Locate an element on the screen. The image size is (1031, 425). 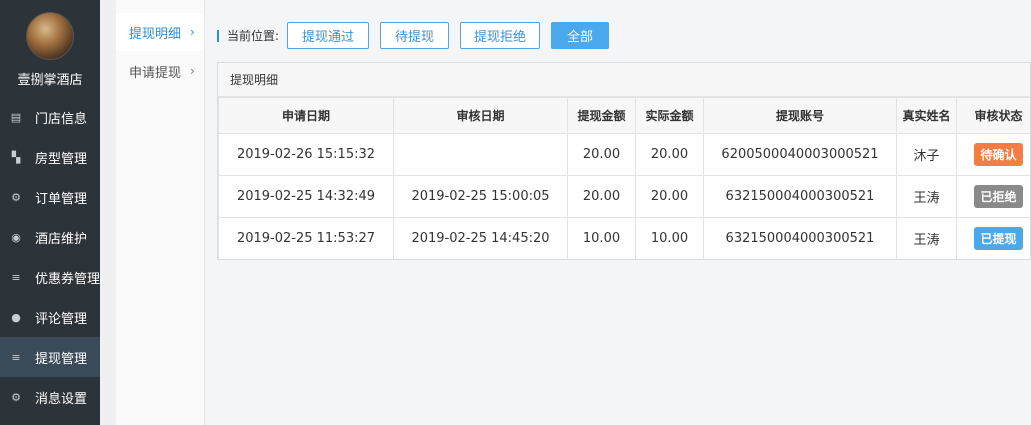
submenu-item-withdrawal-details: 提现明细 › is located at coordinates (160, 32).